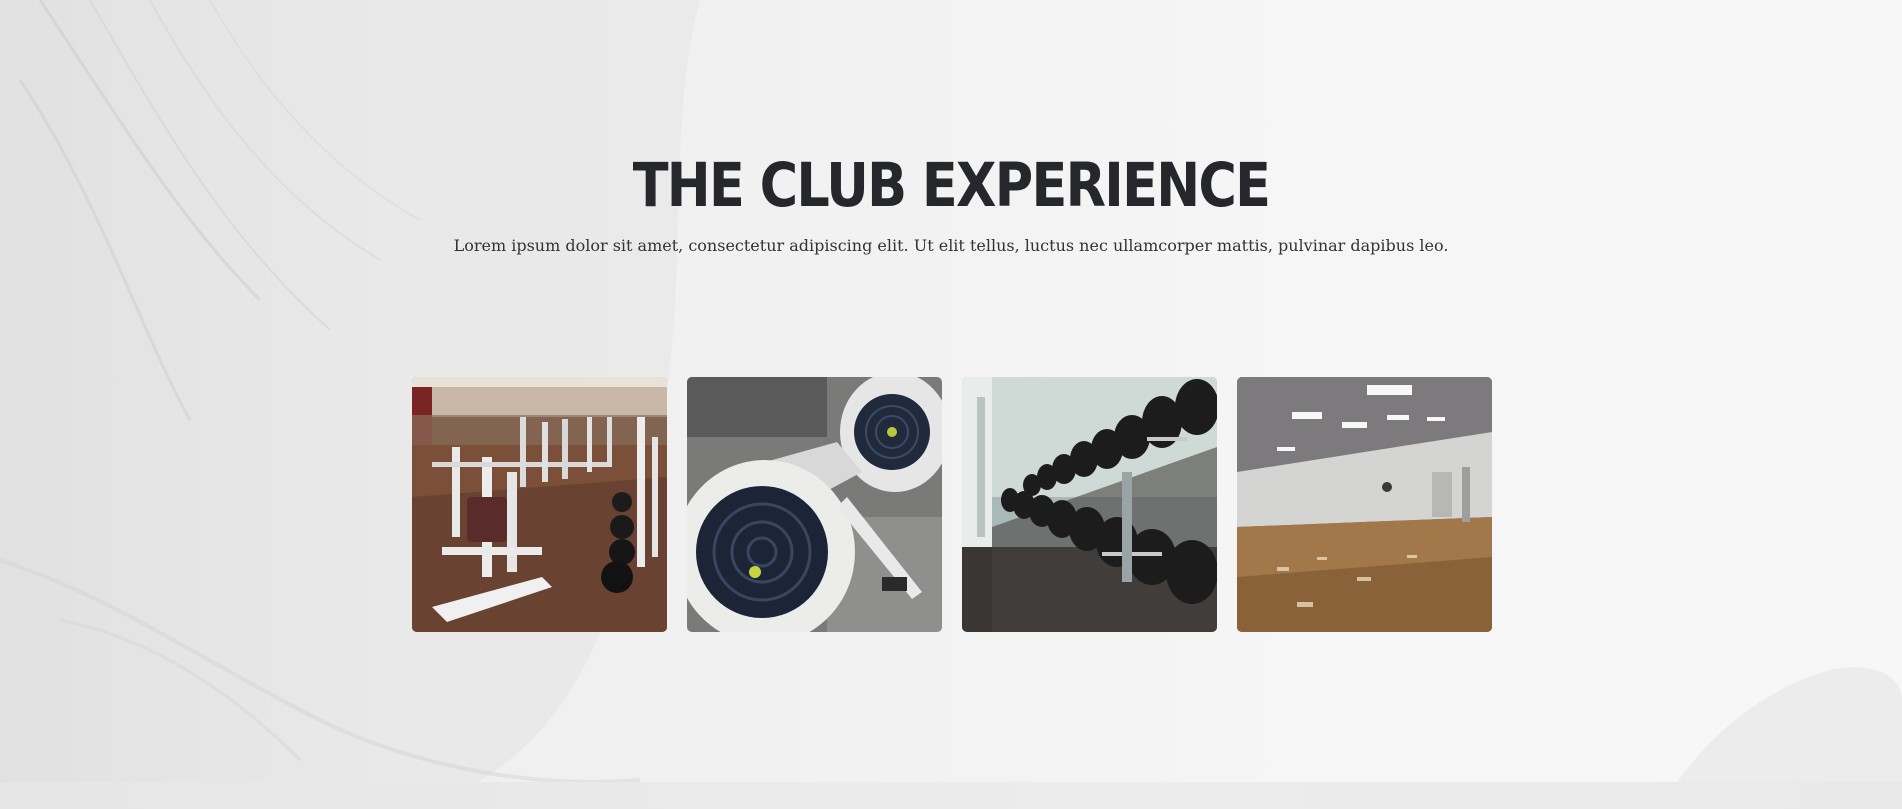  What do you see at coordinates (539, 504) in the screenshot?
I see `gym-floor-image` at bounding box center [539, 504].